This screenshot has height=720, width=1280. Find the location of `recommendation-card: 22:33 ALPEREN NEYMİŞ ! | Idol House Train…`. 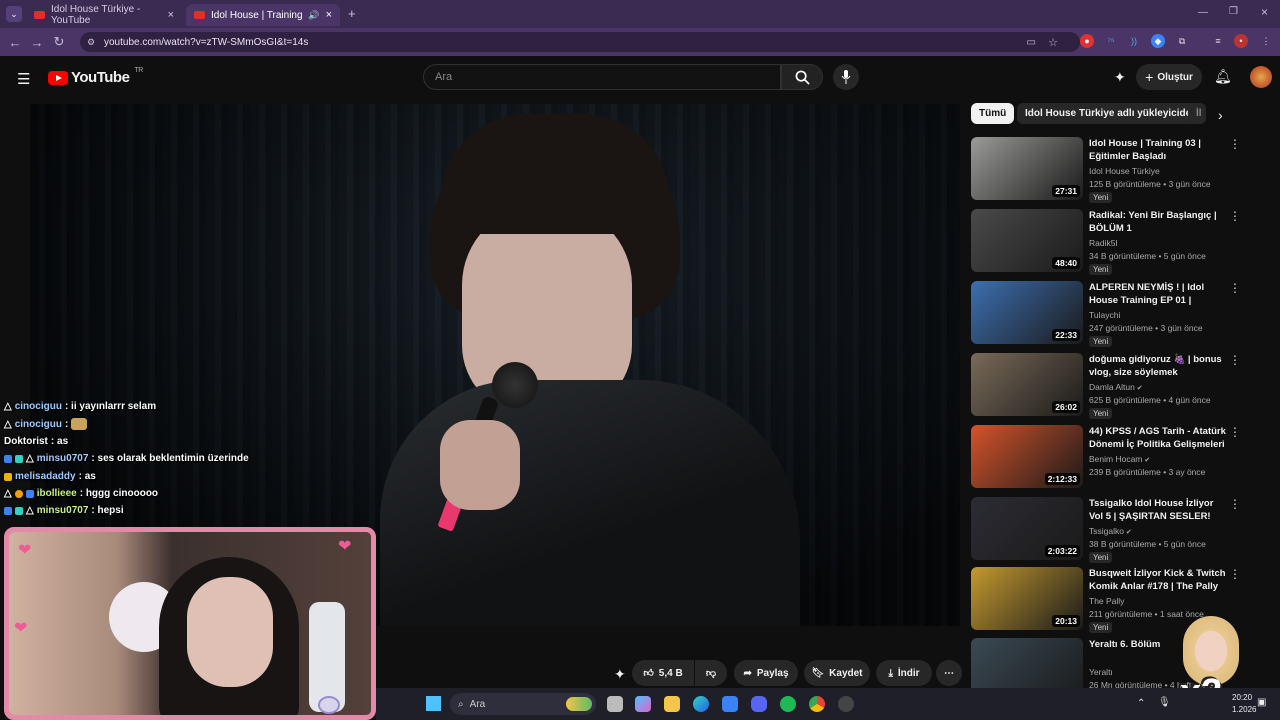

recommendation-card: 22:33 ALPEREN NEYMİŞ ! | Idol House Train… is located at coordinates (1106, 314).